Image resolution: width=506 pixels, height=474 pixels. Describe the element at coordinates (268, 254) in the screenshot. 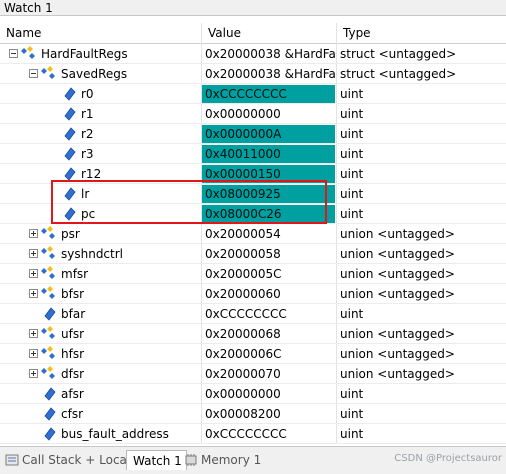

I see `row-value: 0x20000058` at that location.